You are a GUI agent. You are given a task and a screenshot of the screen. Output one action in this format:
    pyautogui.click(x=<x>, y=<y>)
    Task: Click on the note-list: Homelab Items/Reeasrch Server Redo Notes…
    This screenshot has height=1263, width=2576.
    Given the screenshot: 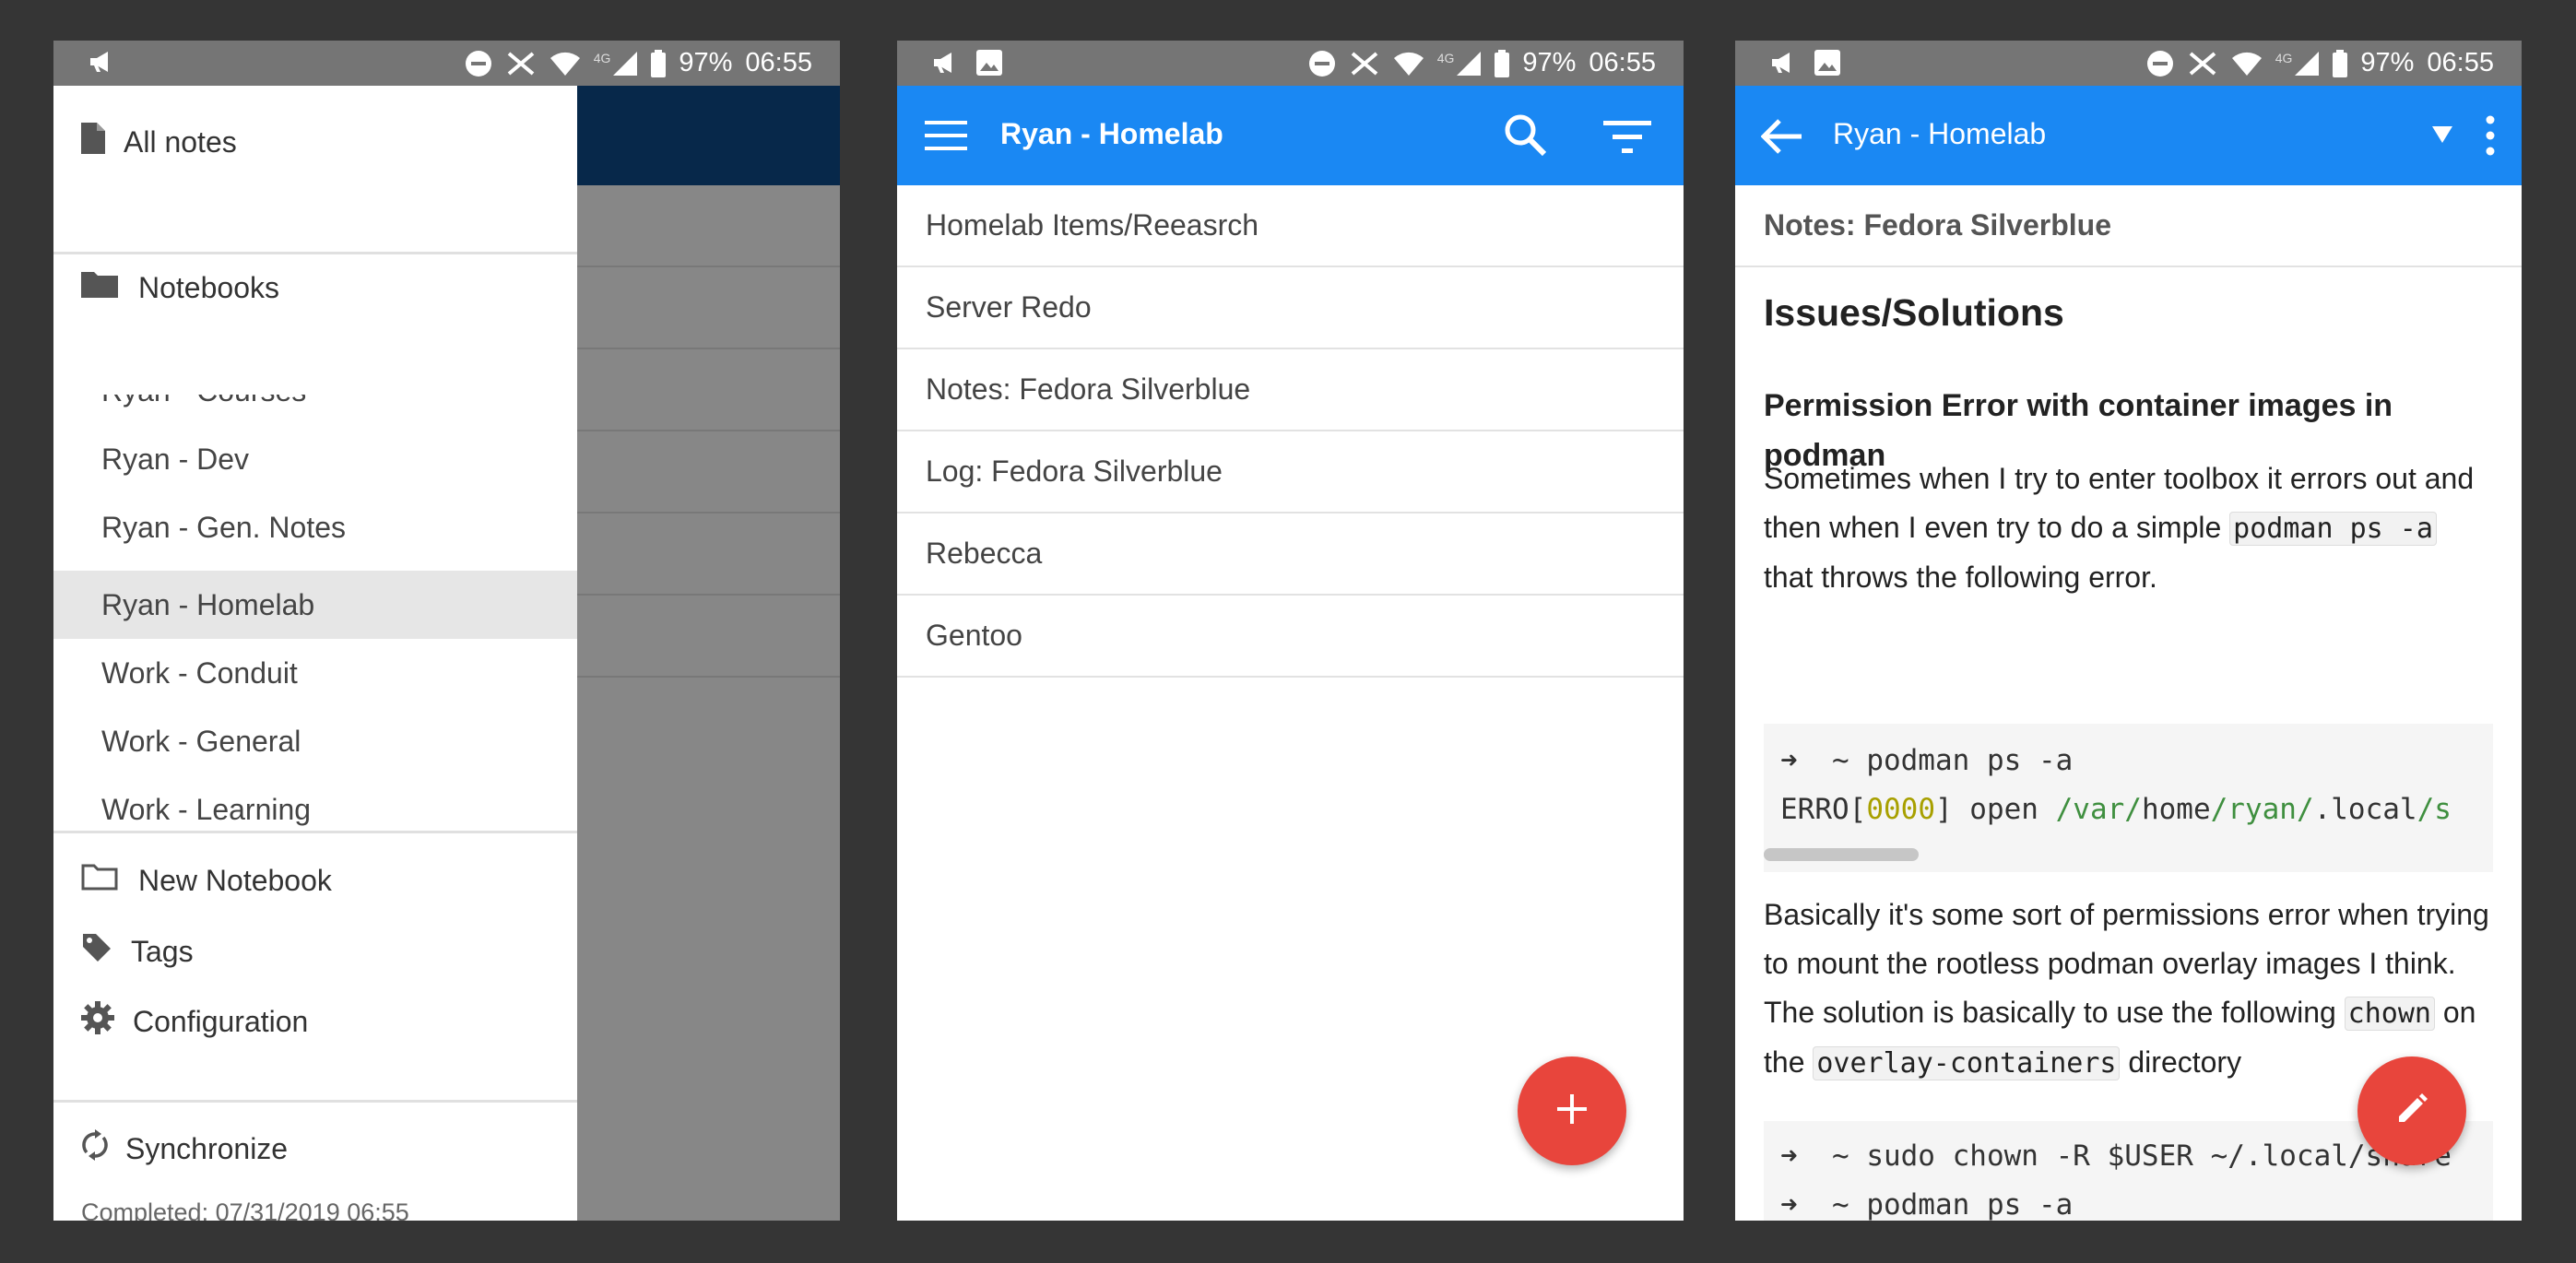 What is the action you would take?
    pyautogui.click(x=1290, y=431)
    